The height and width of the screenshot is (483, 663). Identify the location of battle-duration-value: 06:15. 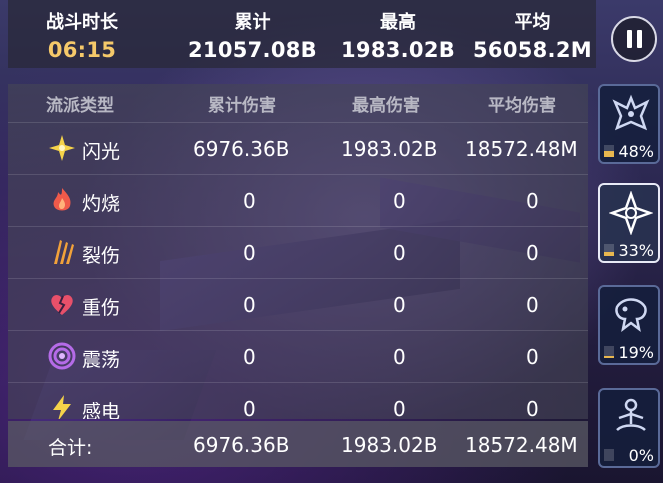
(82, 50).